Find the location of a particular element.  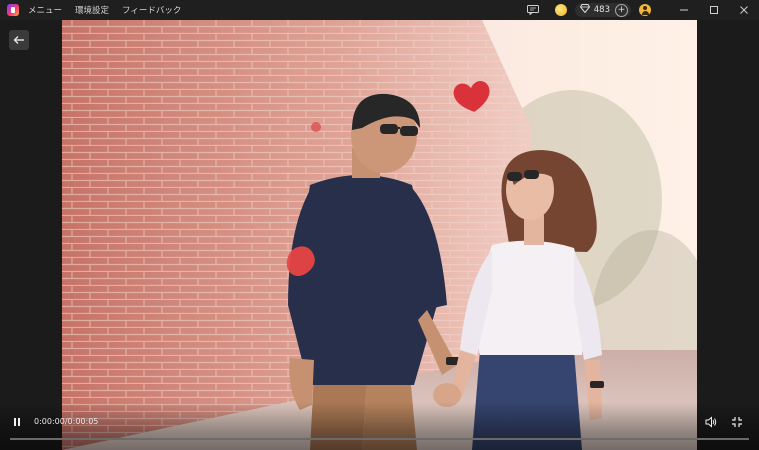

add-gems-icon: + is located at coordinates (621, 10).